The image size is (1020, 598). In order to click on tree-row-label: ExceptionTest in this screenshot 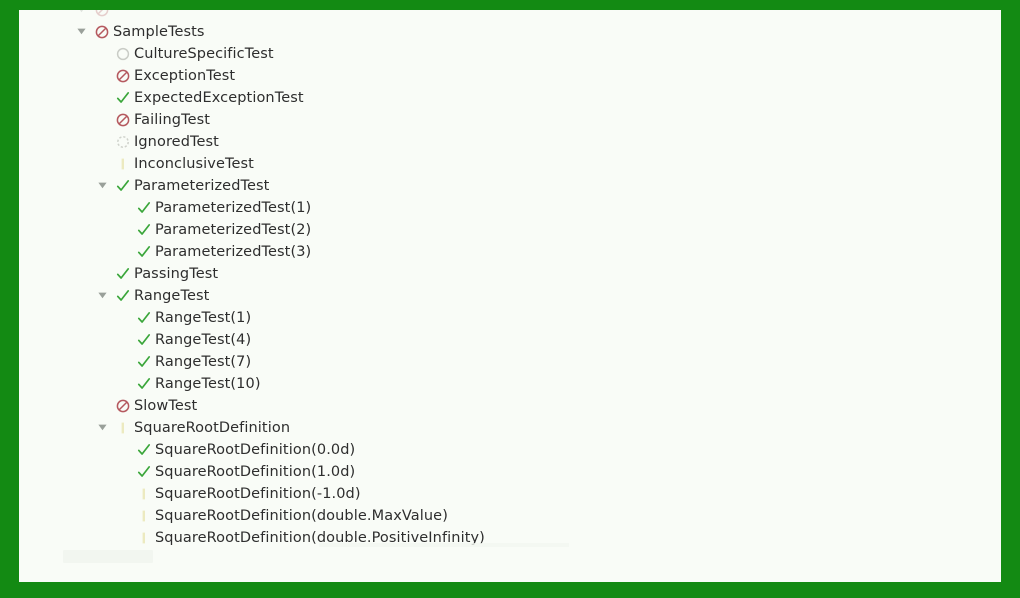, I will do `click(185, 76)`.